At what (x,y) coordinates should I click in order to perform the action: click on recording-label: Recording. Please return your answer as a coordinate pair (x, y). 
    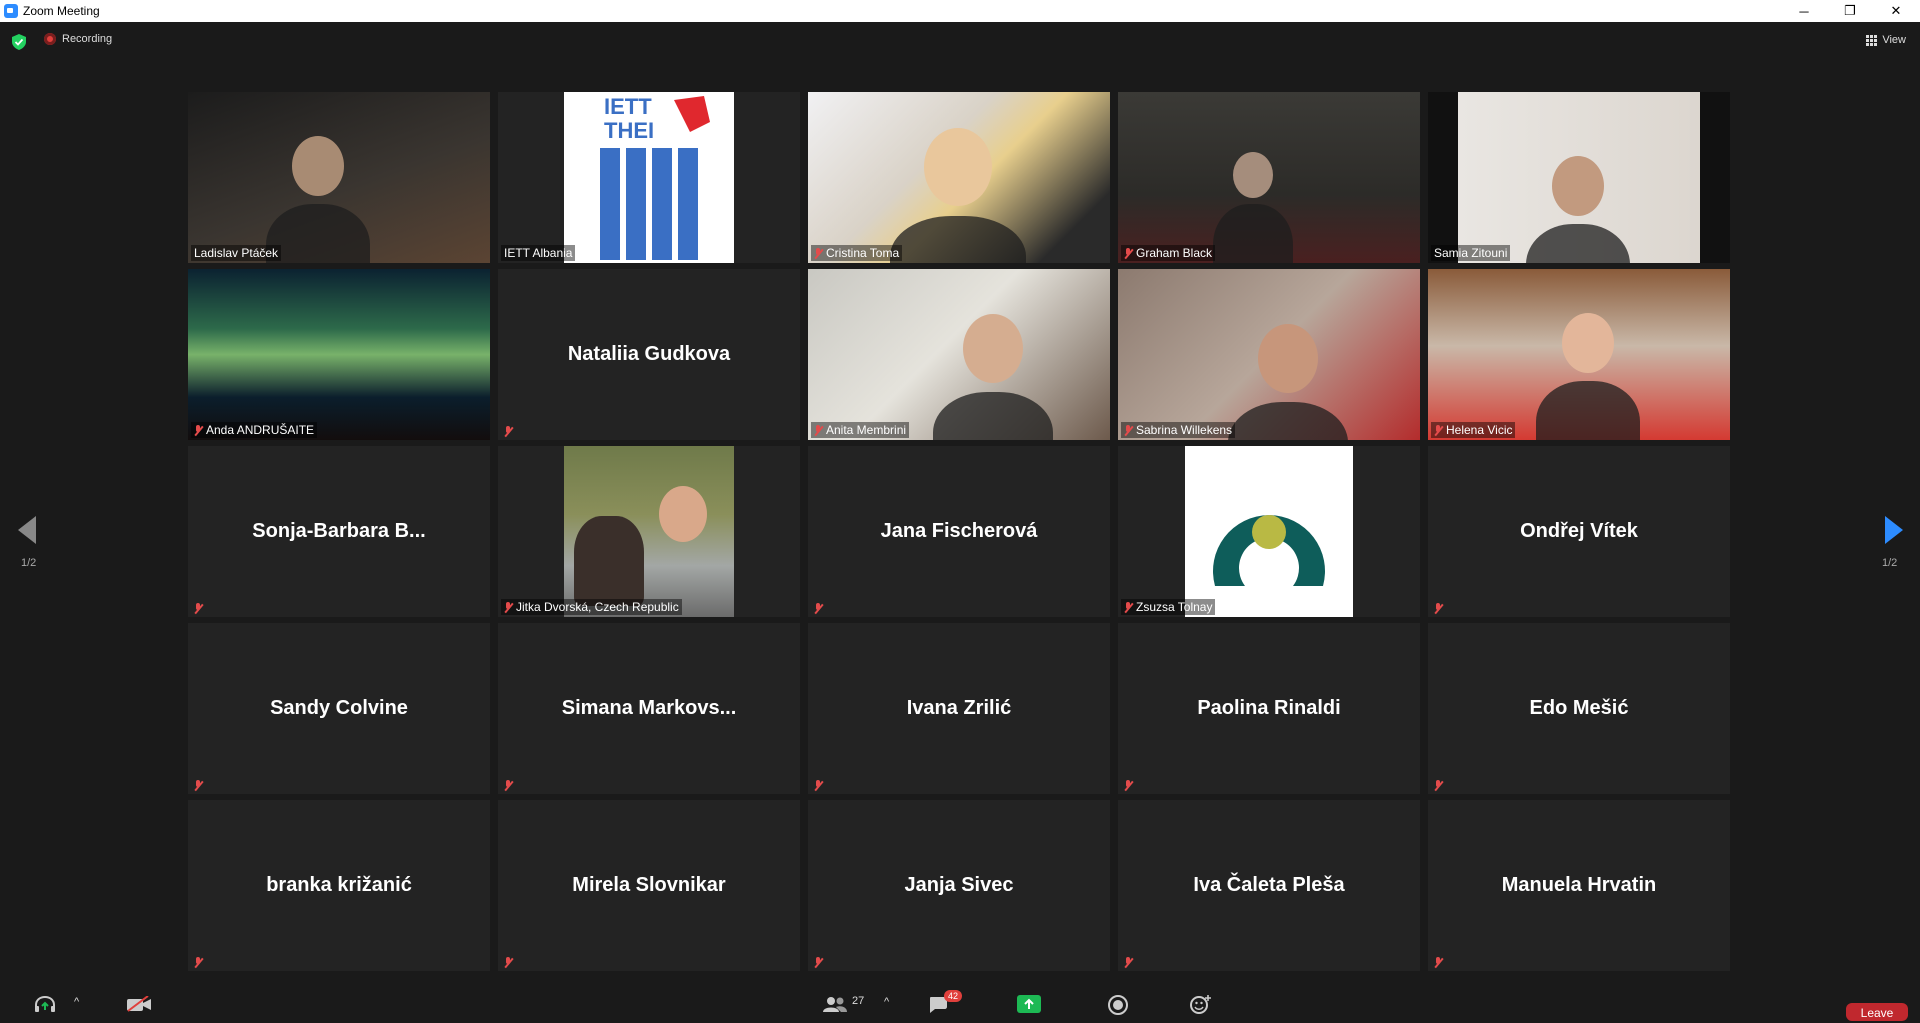
    Looking at the image, I should click on (87, 39).